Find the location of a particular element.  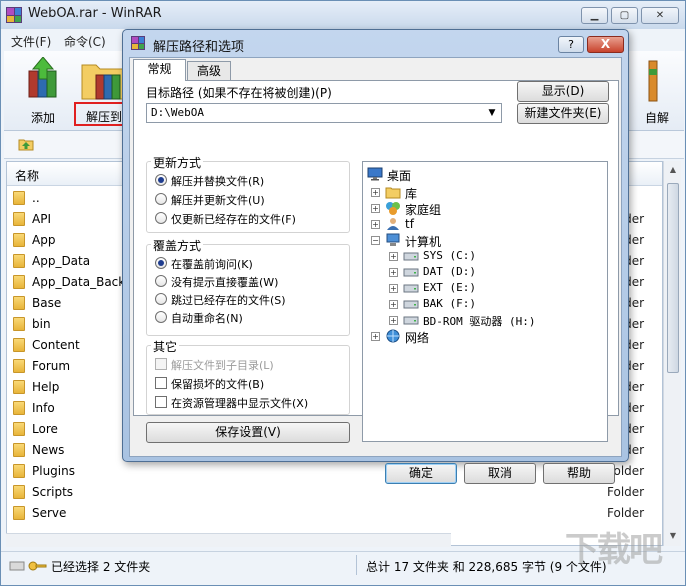

checkbox-indicator is located at coordinates (161, 383).